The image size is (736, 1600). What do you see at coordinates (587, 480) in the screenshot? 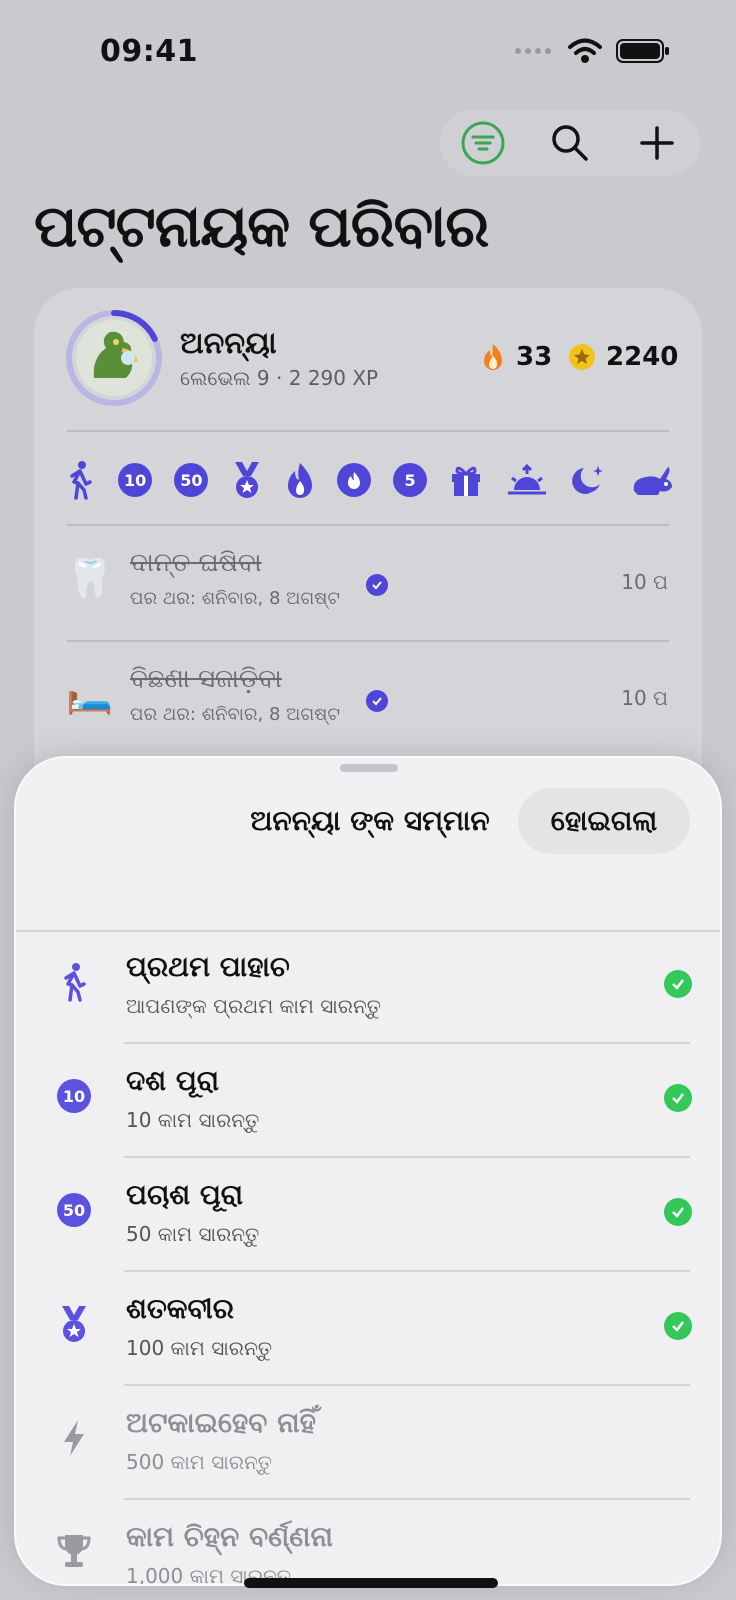
I see `moon-icon` at bounding box center [587, 480].